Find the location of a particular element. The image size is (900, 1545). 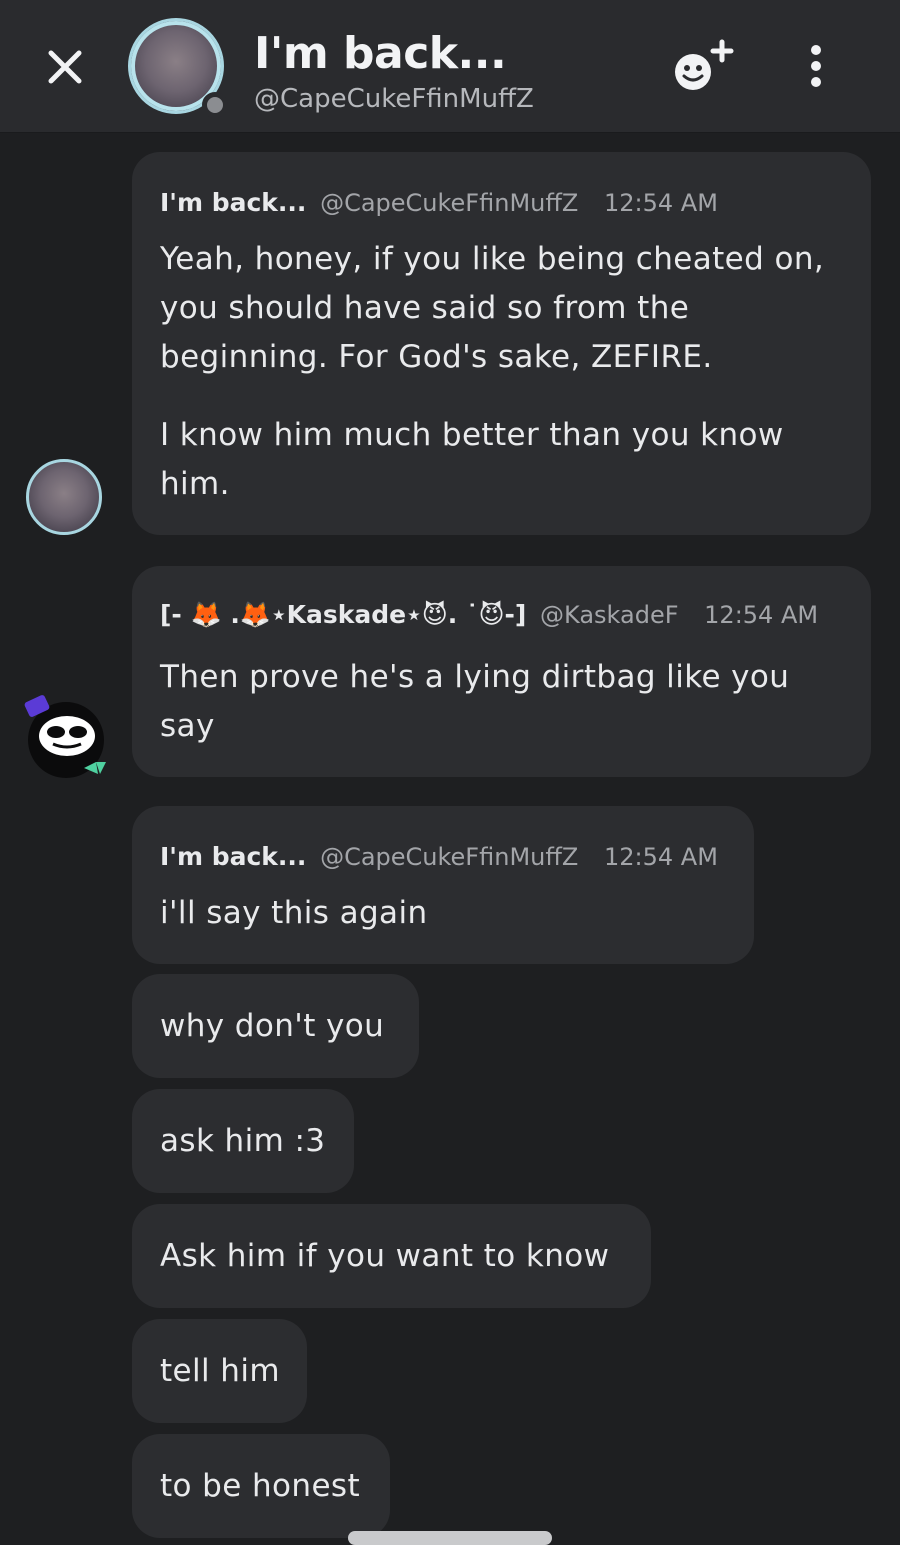

scroll-handle is located at coordinates (450, 1538).